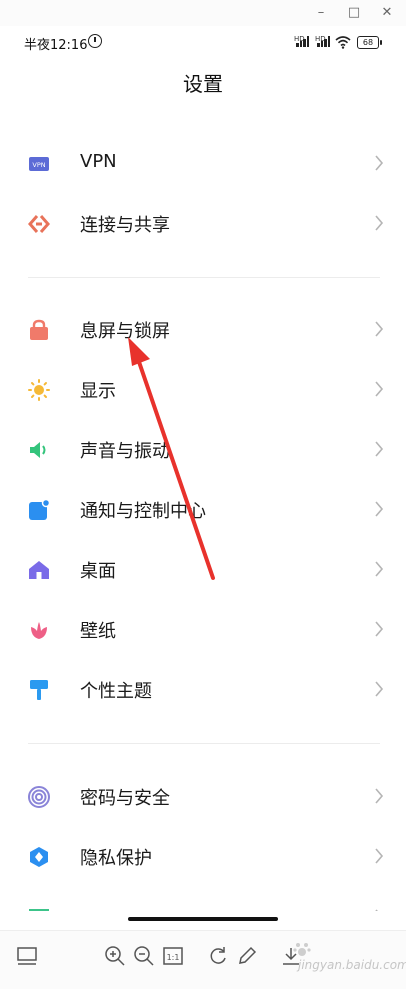 This screenshot has width=406, height=989. I want to click on lock-icon, so click(39, 329).